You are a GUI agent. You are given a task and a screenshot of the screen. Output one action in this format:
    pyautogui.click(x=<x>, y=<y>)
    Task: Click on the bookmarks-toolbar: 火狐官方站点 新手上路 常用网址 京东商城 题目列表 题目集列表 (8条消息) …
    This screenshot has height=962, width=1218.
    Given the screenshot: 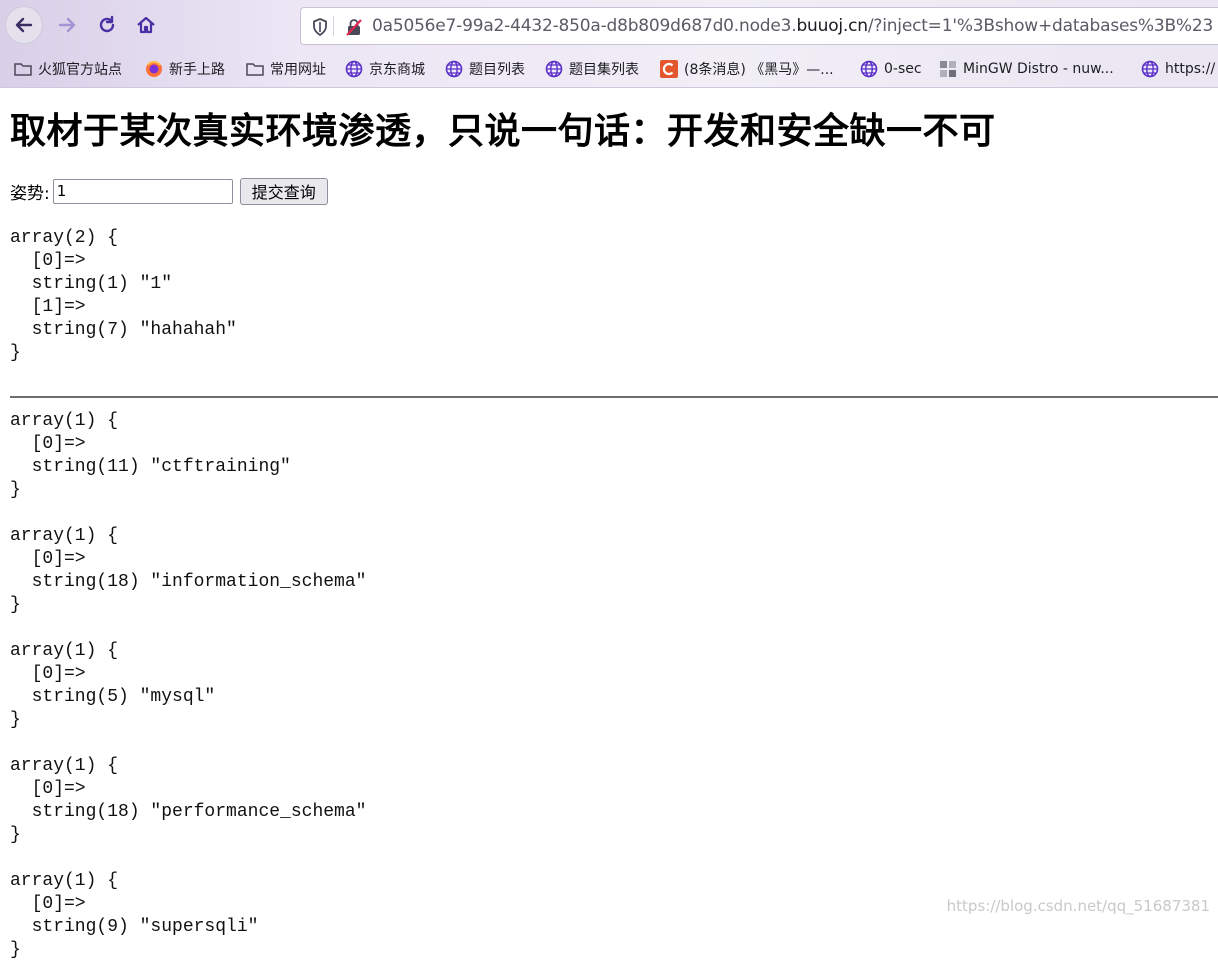 What is the action you would take?
    pyautogui.click(x=609, y=69)
    